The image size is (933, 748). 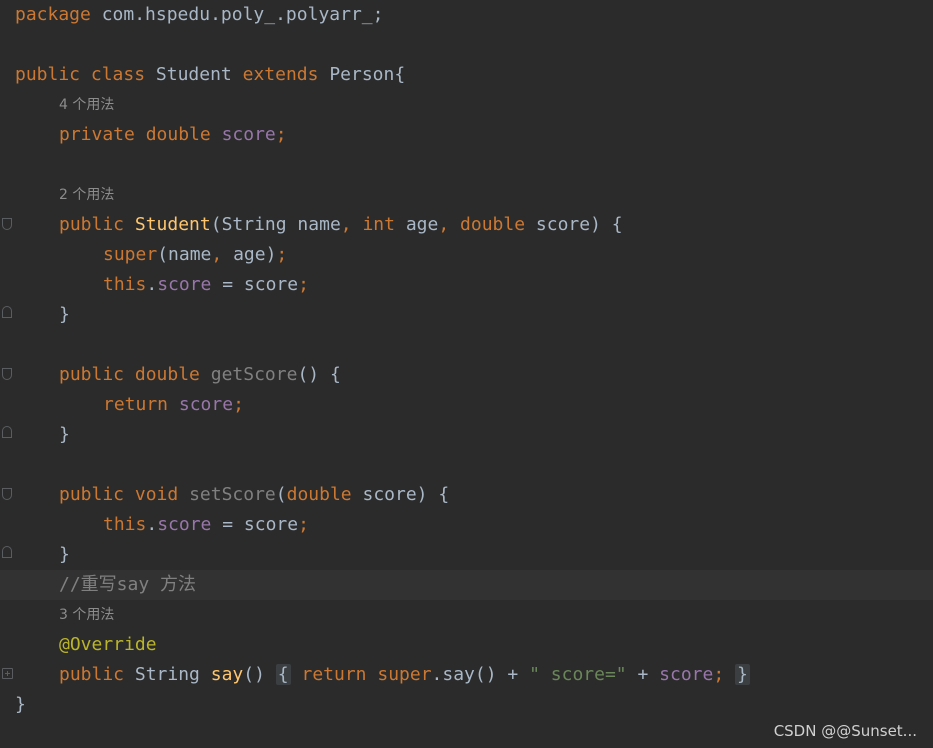 What do you see at coordinates (406, 494) in the screenshot?
I see `method-signature-rest: score) {` at bounding box center [406, 494].